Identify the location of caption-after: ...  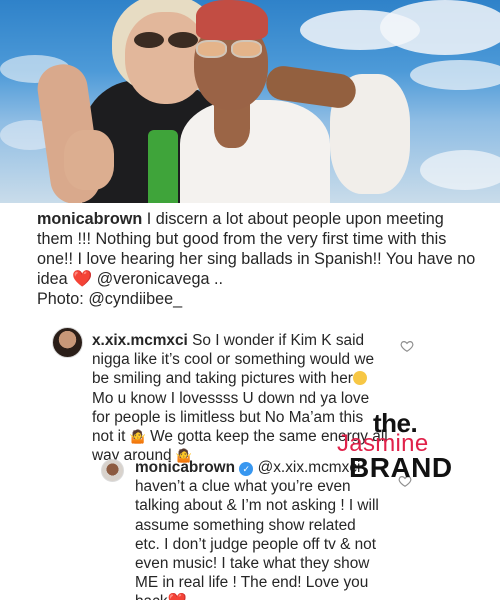
(216, 279).